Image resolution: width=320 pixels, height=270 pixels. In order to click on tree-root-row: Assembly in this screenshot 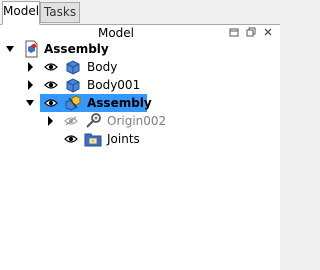, I will do `click(140, 49)`.